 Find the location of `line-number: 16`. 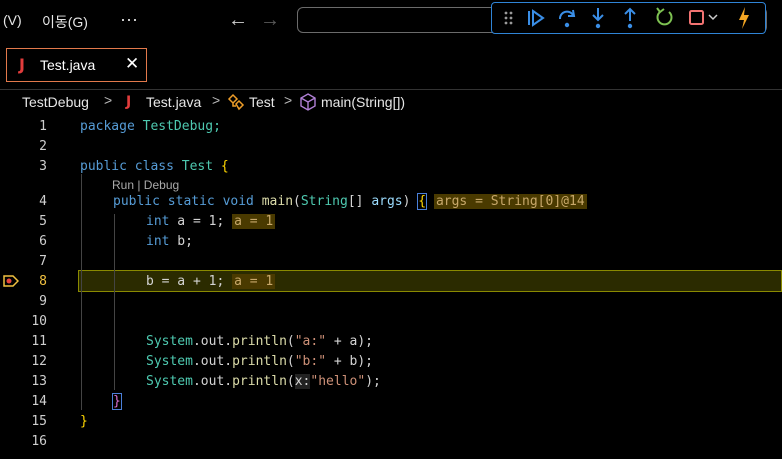

line-number: 16 is located at coordinates (39, 441).